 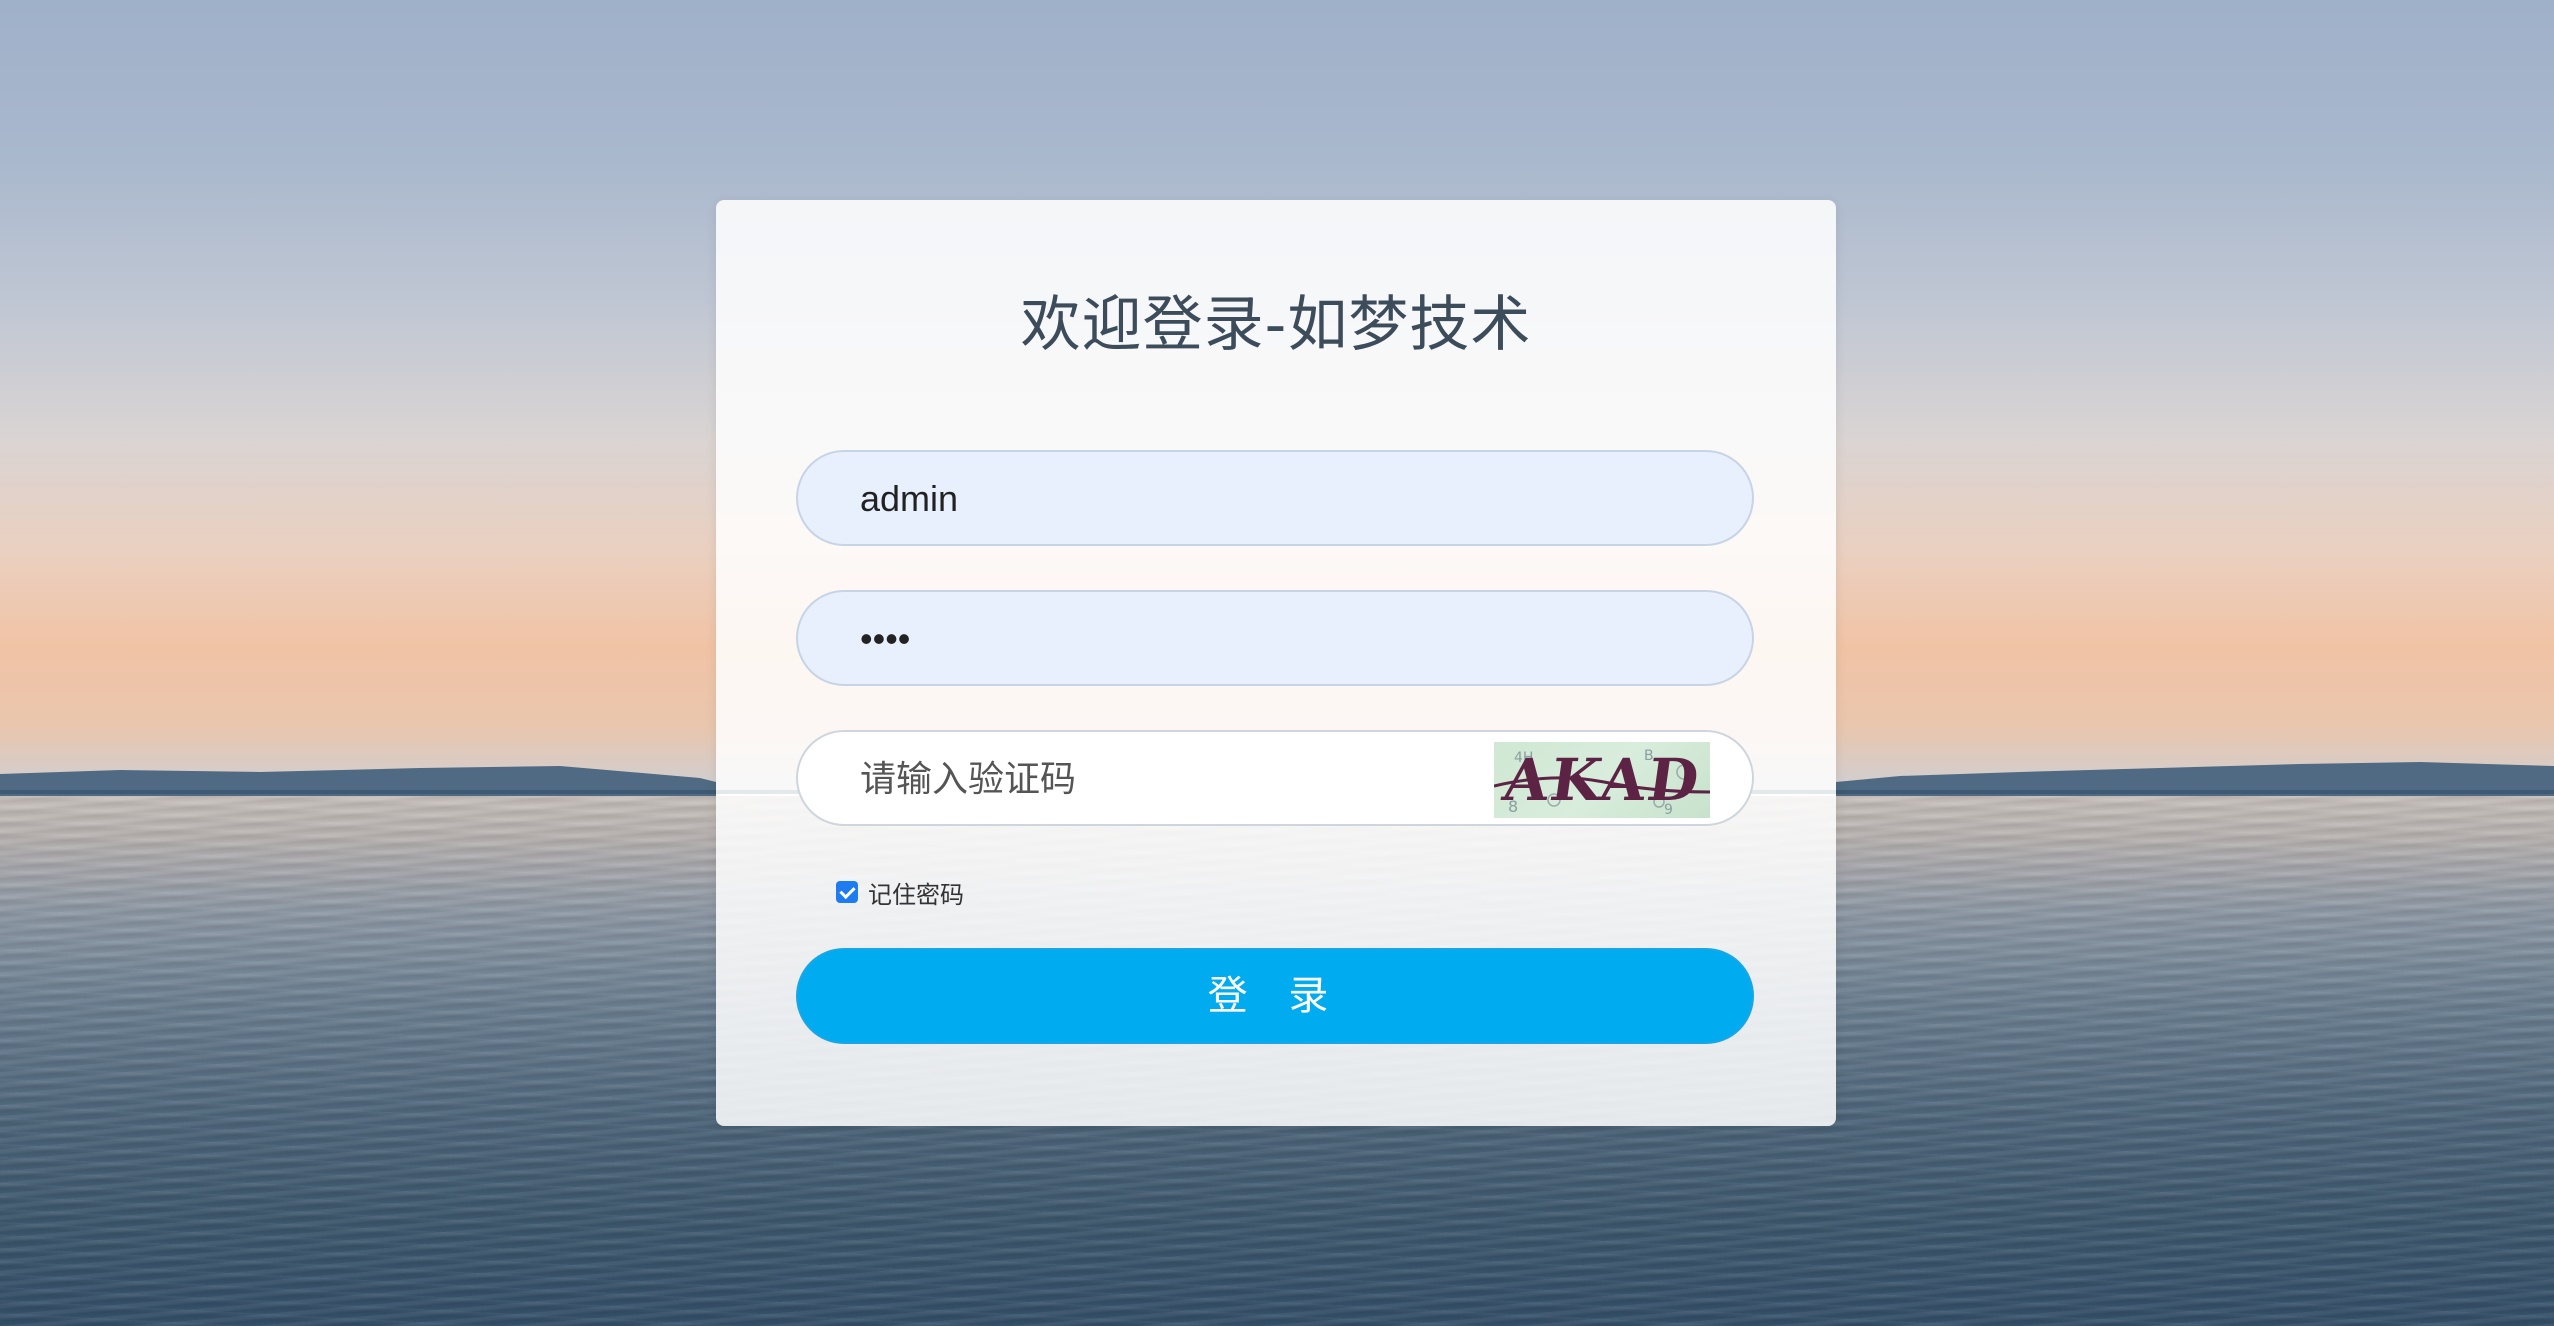 I want to click on username-field, so click(x=1275, y=498).